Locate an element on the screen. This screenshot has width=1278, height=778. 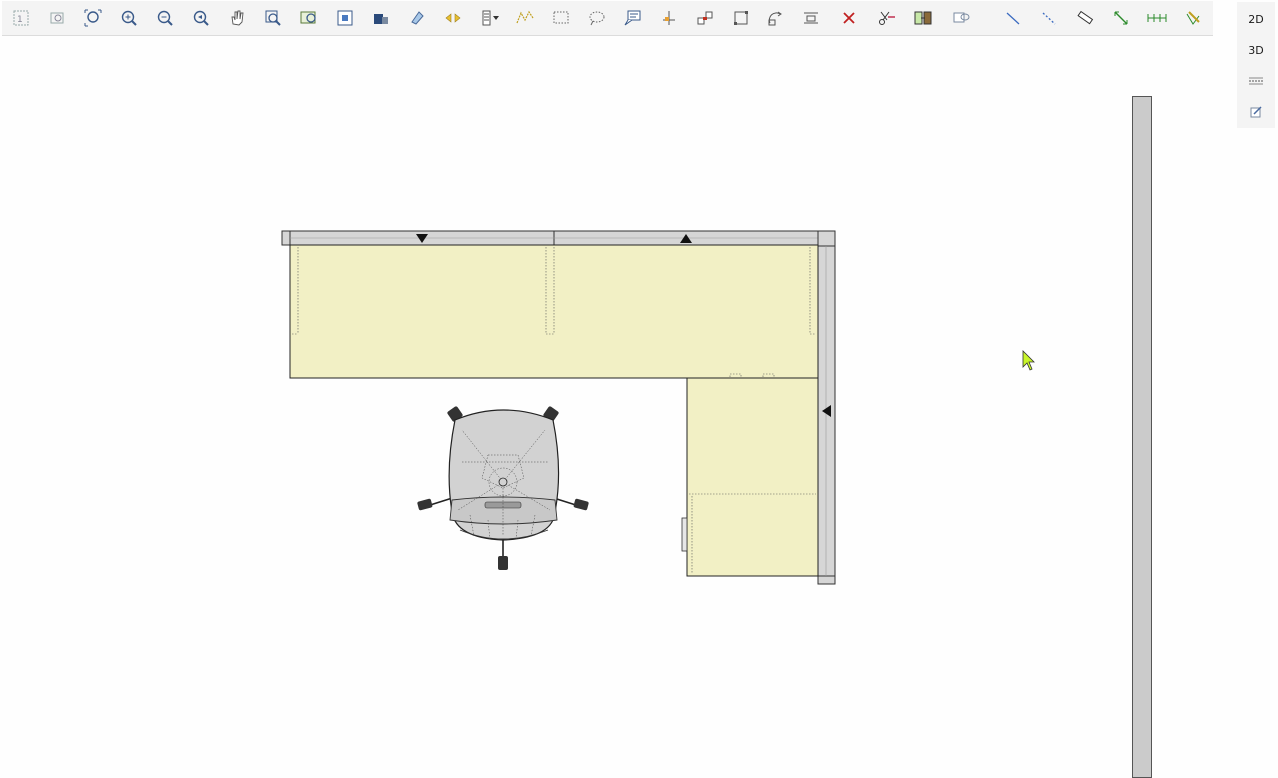
select-box-button is located at coordinates (345, 18).